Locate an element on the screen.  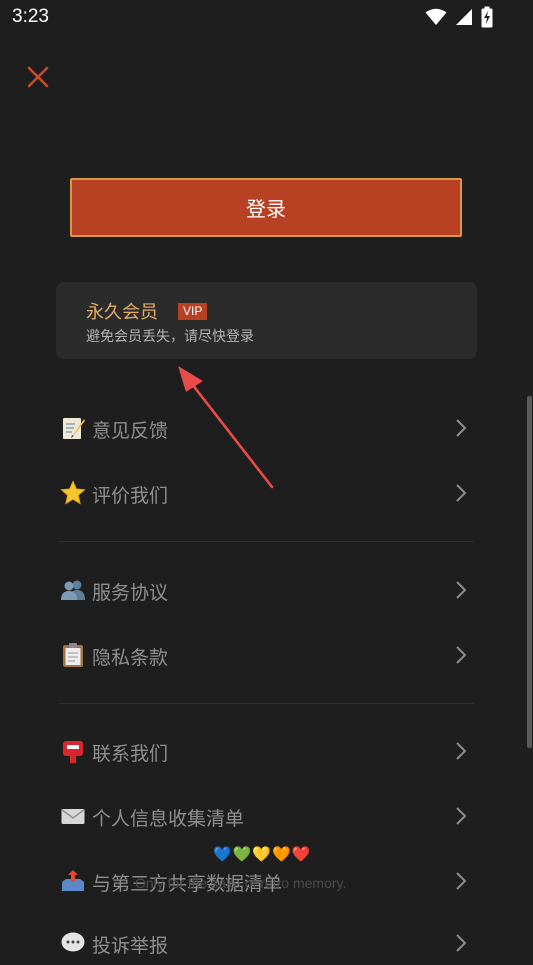
memo-icon is located at coordinates (73, 428).